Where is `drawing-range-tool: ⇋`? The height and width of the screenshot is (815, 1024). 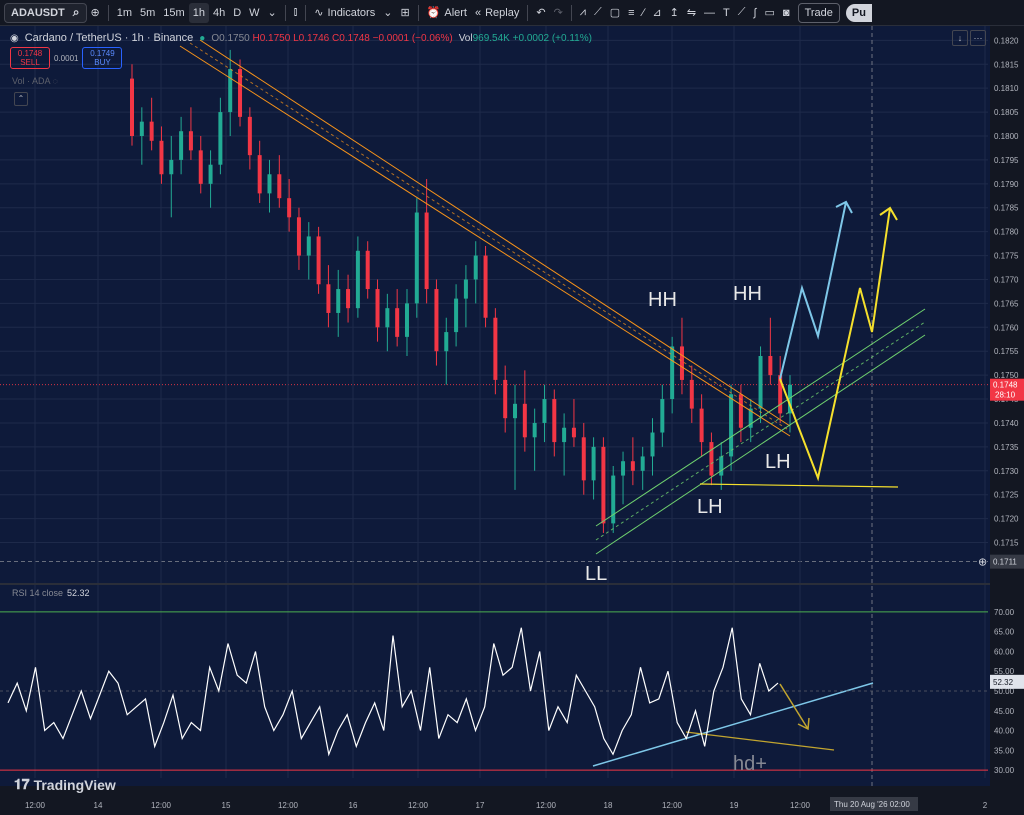 drawing-range-tool: ⇋ is located at coordinates (691, 13).